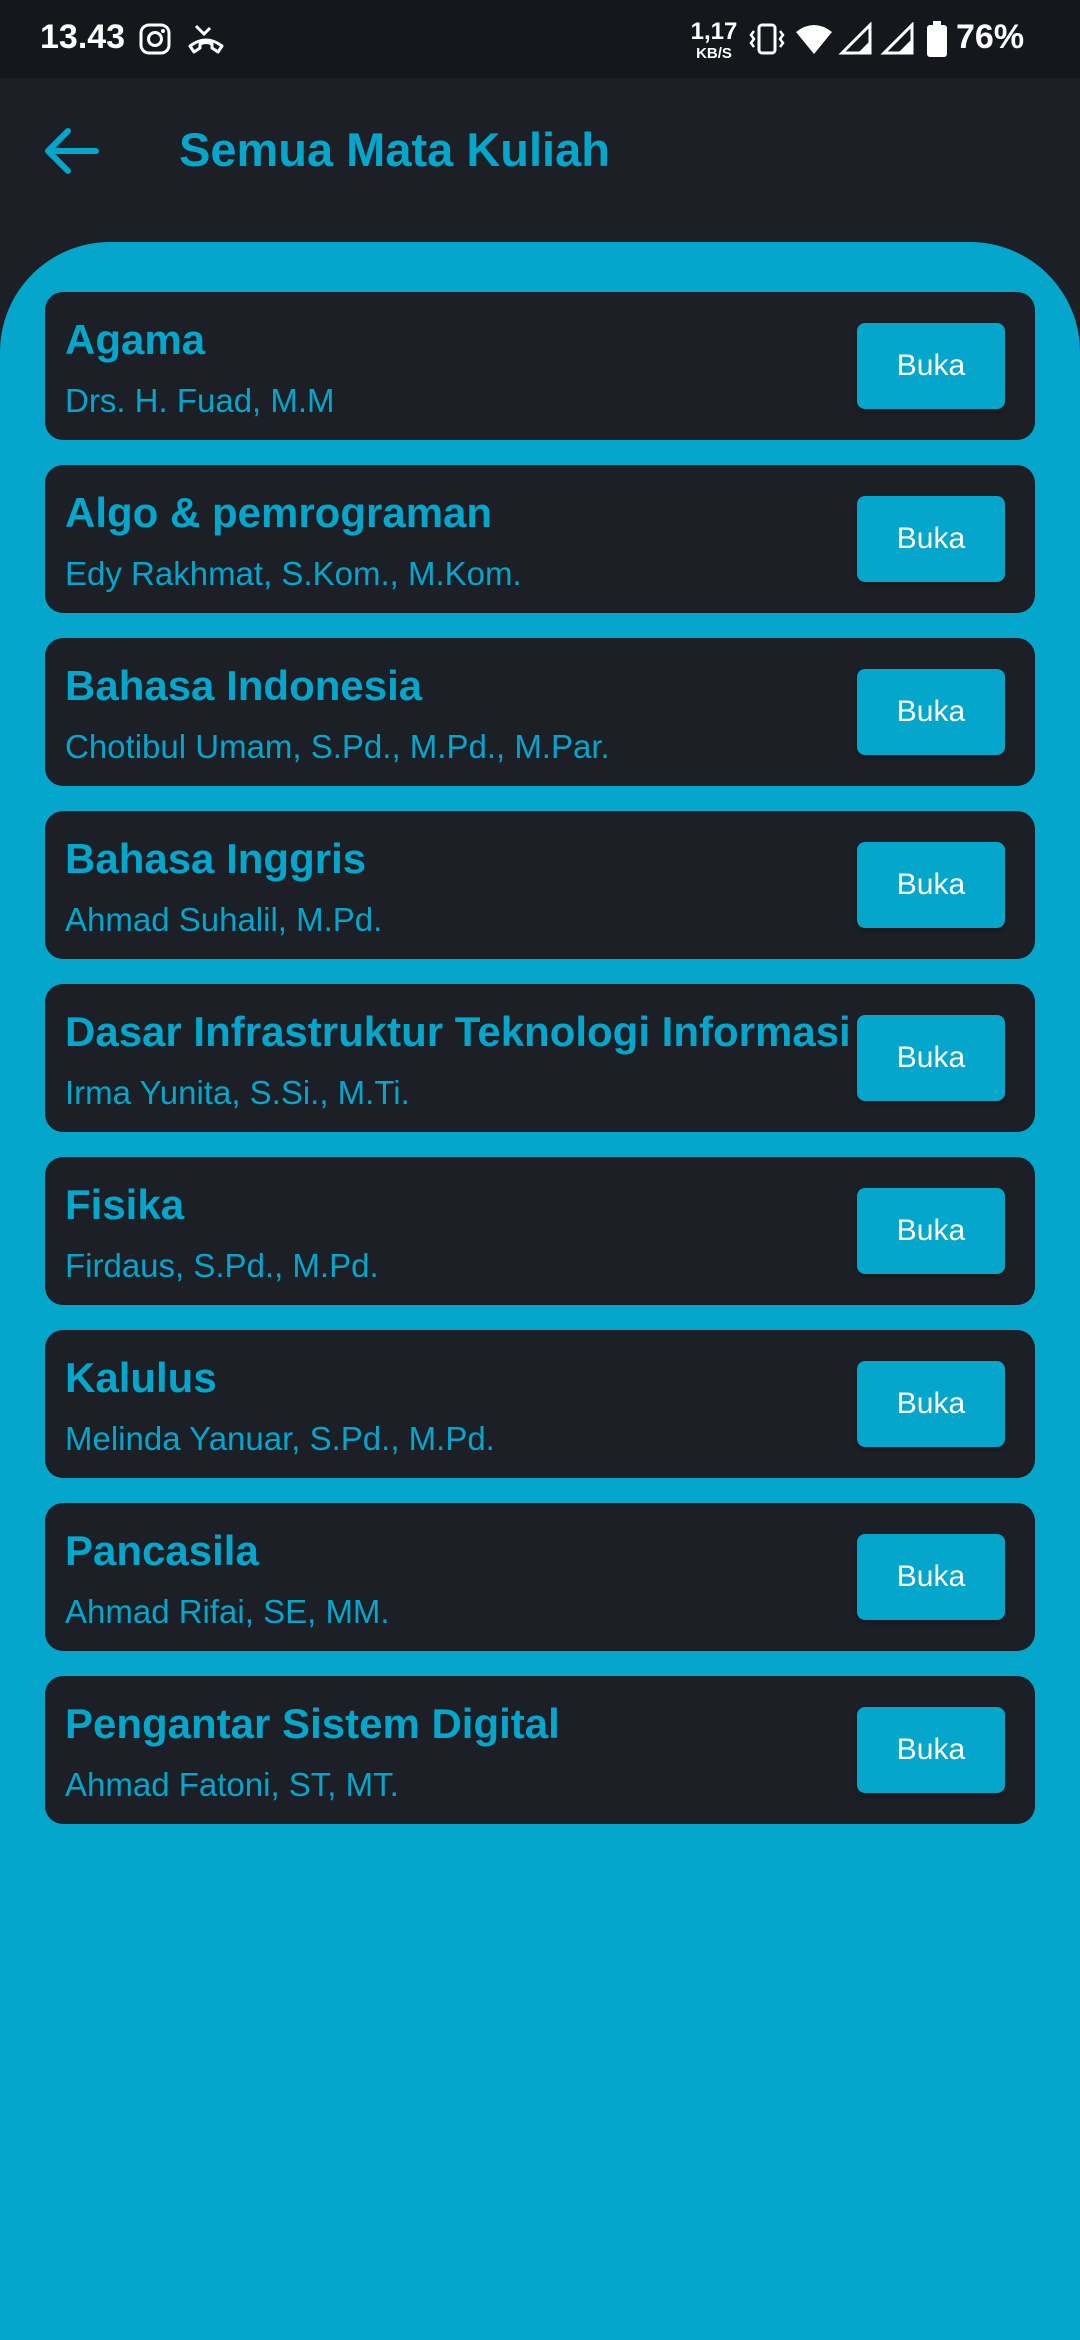 The image size is (1080, 2340). What do you see at coordinates (141, 1377) in the screenshot?
I see `course-name: Kalulus` at bounding box center [141, 1377].